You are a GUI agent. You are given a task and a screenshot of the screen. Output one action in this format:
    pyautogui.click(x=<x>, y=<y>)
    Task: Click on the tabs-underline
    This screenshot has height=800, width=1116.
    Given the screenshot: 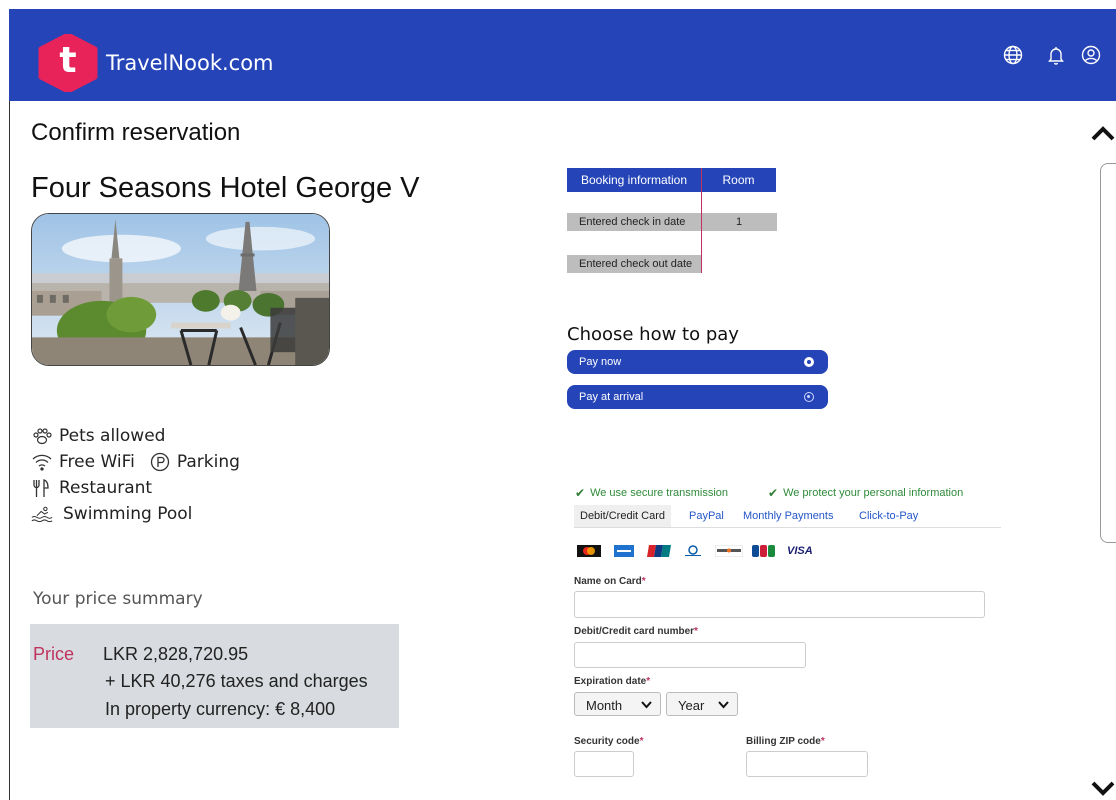 What is the action you would take?
    pyautogui.click(x=787, y=527)
    